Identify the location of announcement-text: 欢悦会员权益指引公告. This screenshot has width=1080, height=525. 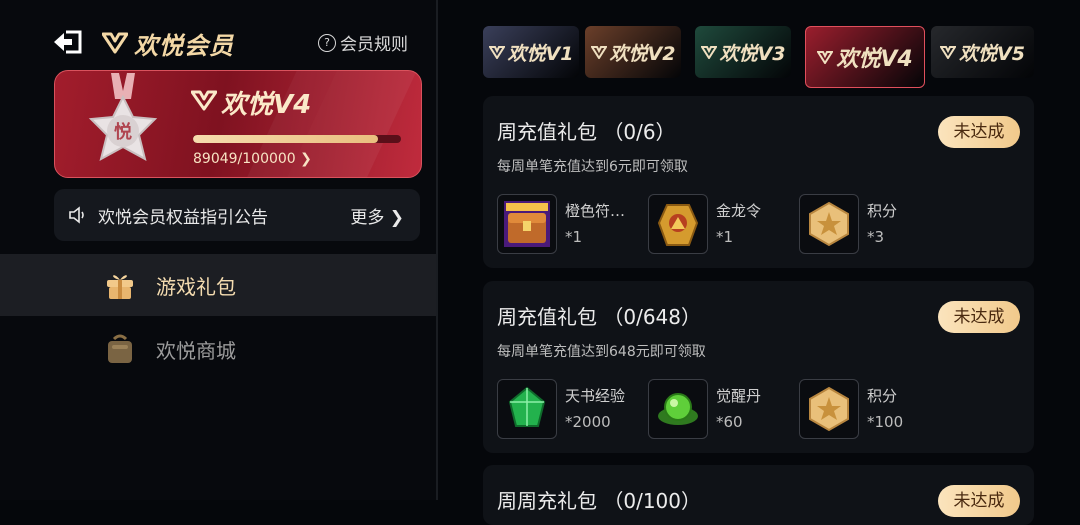
(183, 218).